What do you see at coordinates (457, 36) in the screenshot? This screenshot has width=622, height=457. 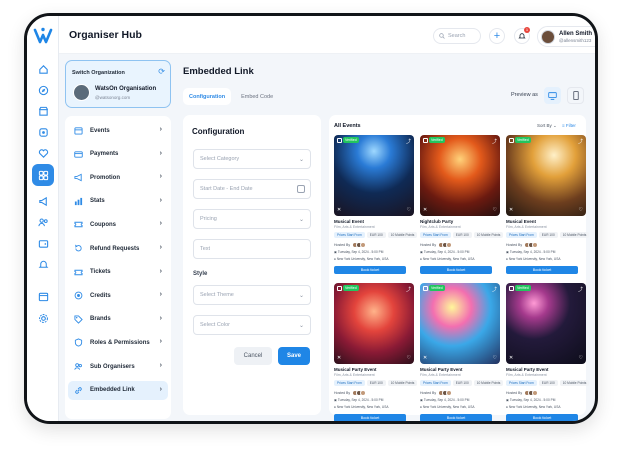 I see `search-input: Search` at bounding box center [457, 36].